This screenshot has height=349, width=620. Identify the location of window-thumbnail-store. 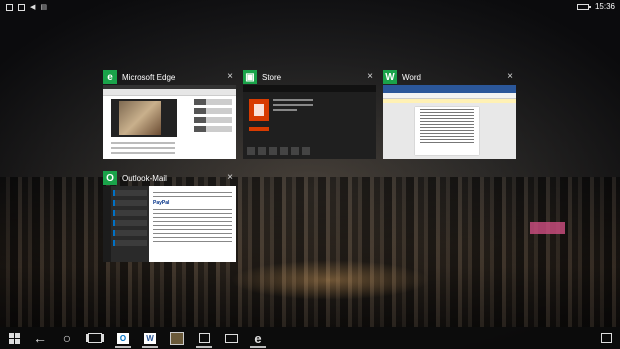
(309, 122).